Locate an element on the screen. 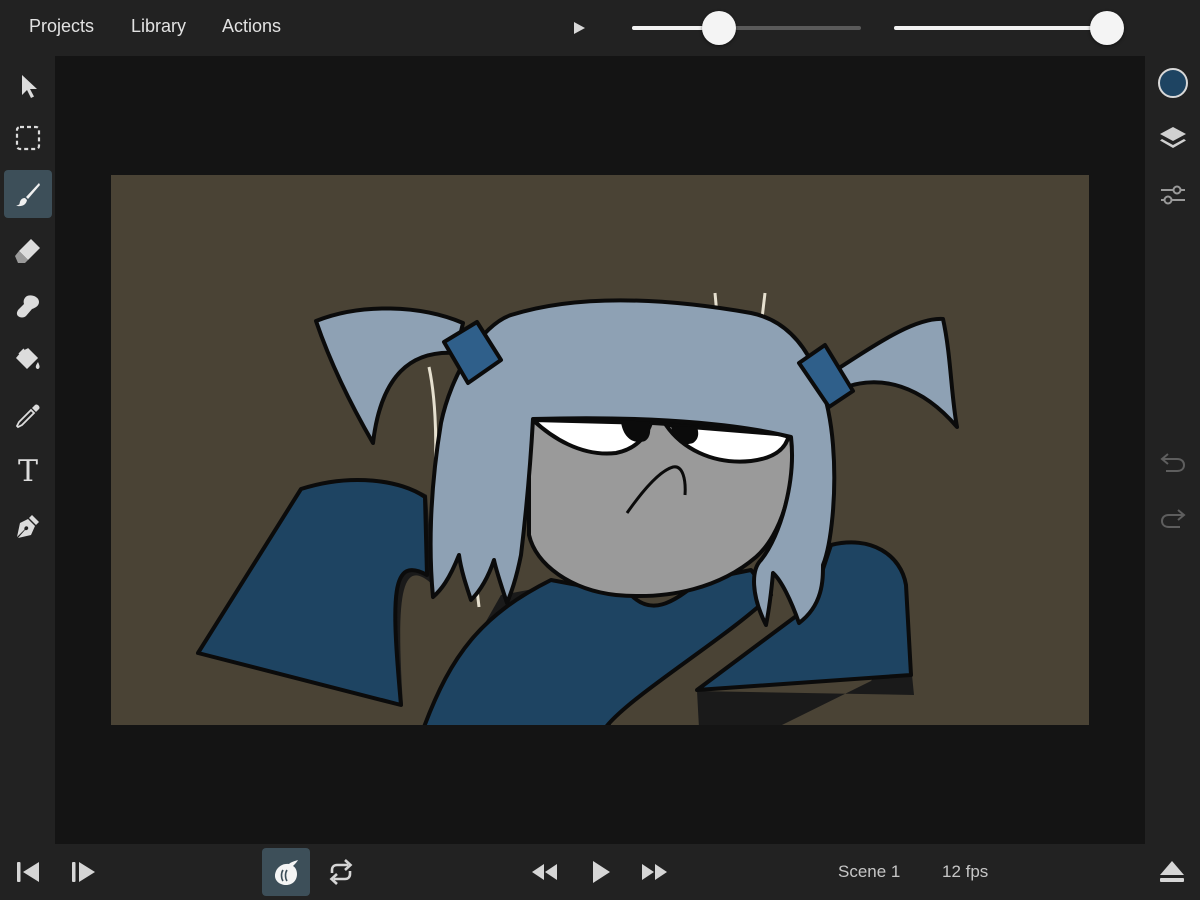  rewind-button is located at coordinates (544, 872).